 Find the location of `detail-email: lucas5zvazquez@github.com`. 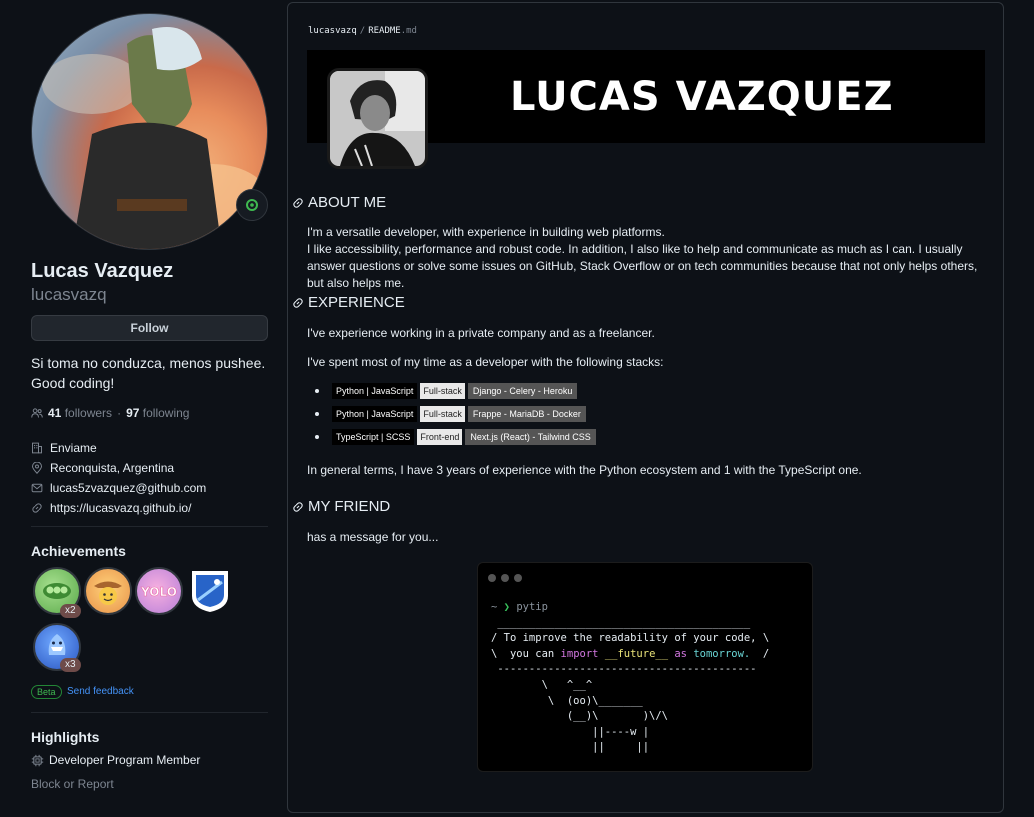

detail-email: lucas5zvazquez@github.com is located at coordinates (118, 488).